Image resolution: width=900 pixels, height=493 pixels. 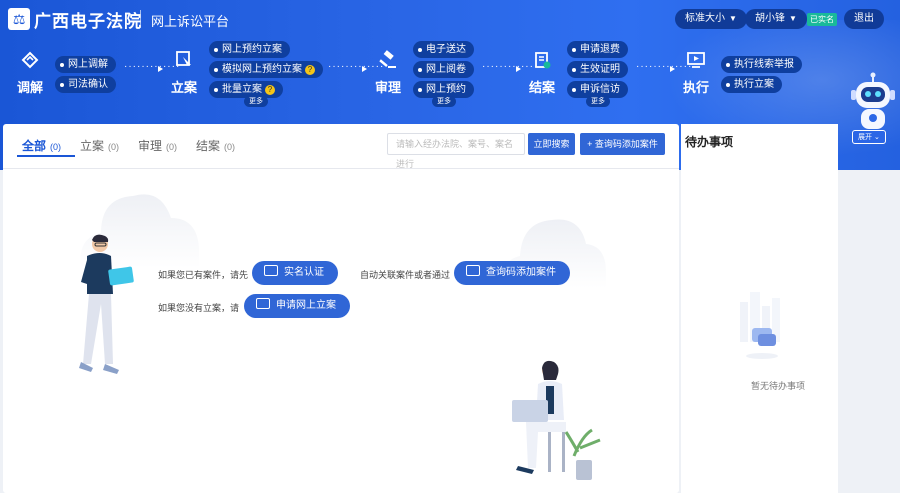 I want to click on prompt-no-case: 如果您没有立案，请, so click(x=199, y=308).